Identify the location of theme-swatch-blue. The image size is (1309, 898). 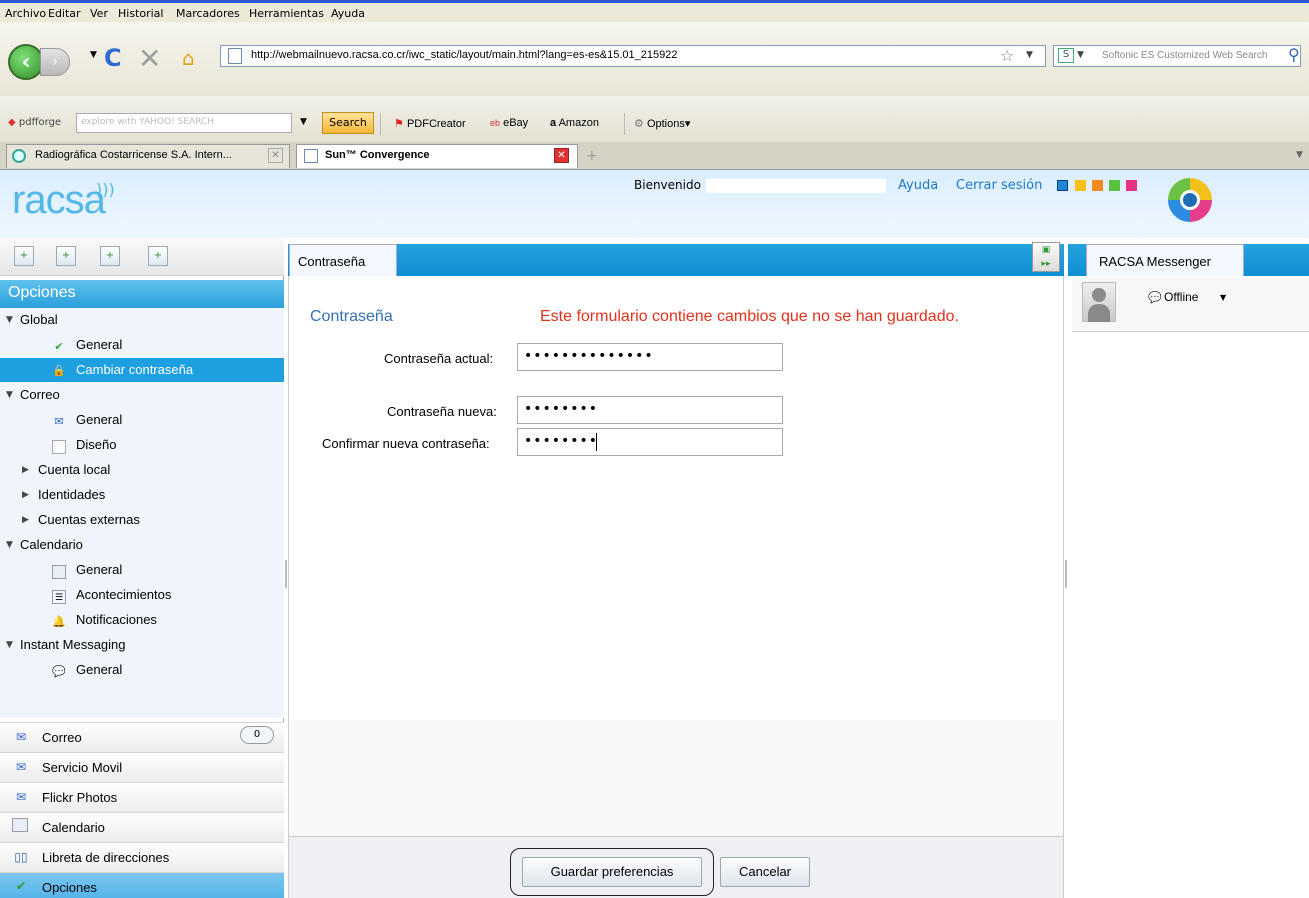
(1062, 185).